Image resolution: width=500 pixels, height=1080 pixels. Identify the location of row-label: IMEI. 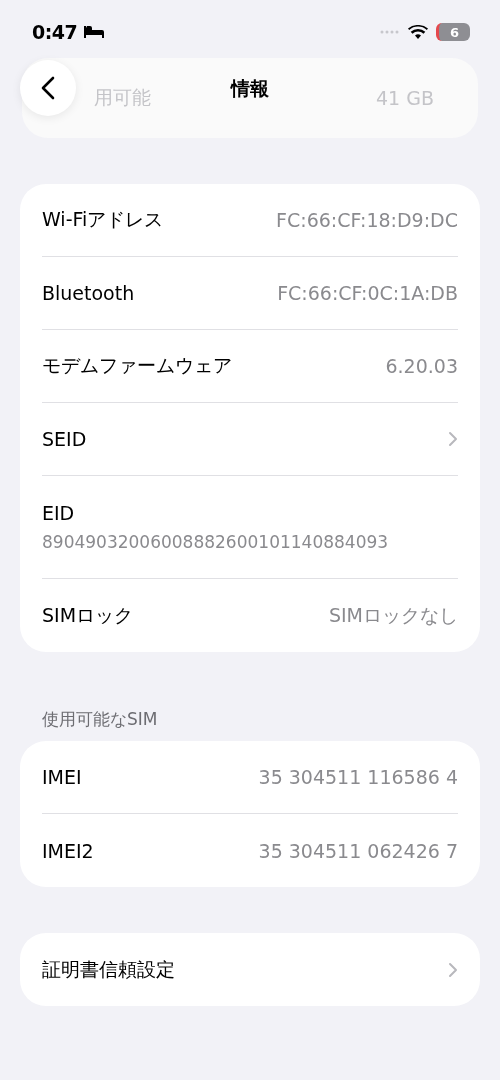
(62, 777).